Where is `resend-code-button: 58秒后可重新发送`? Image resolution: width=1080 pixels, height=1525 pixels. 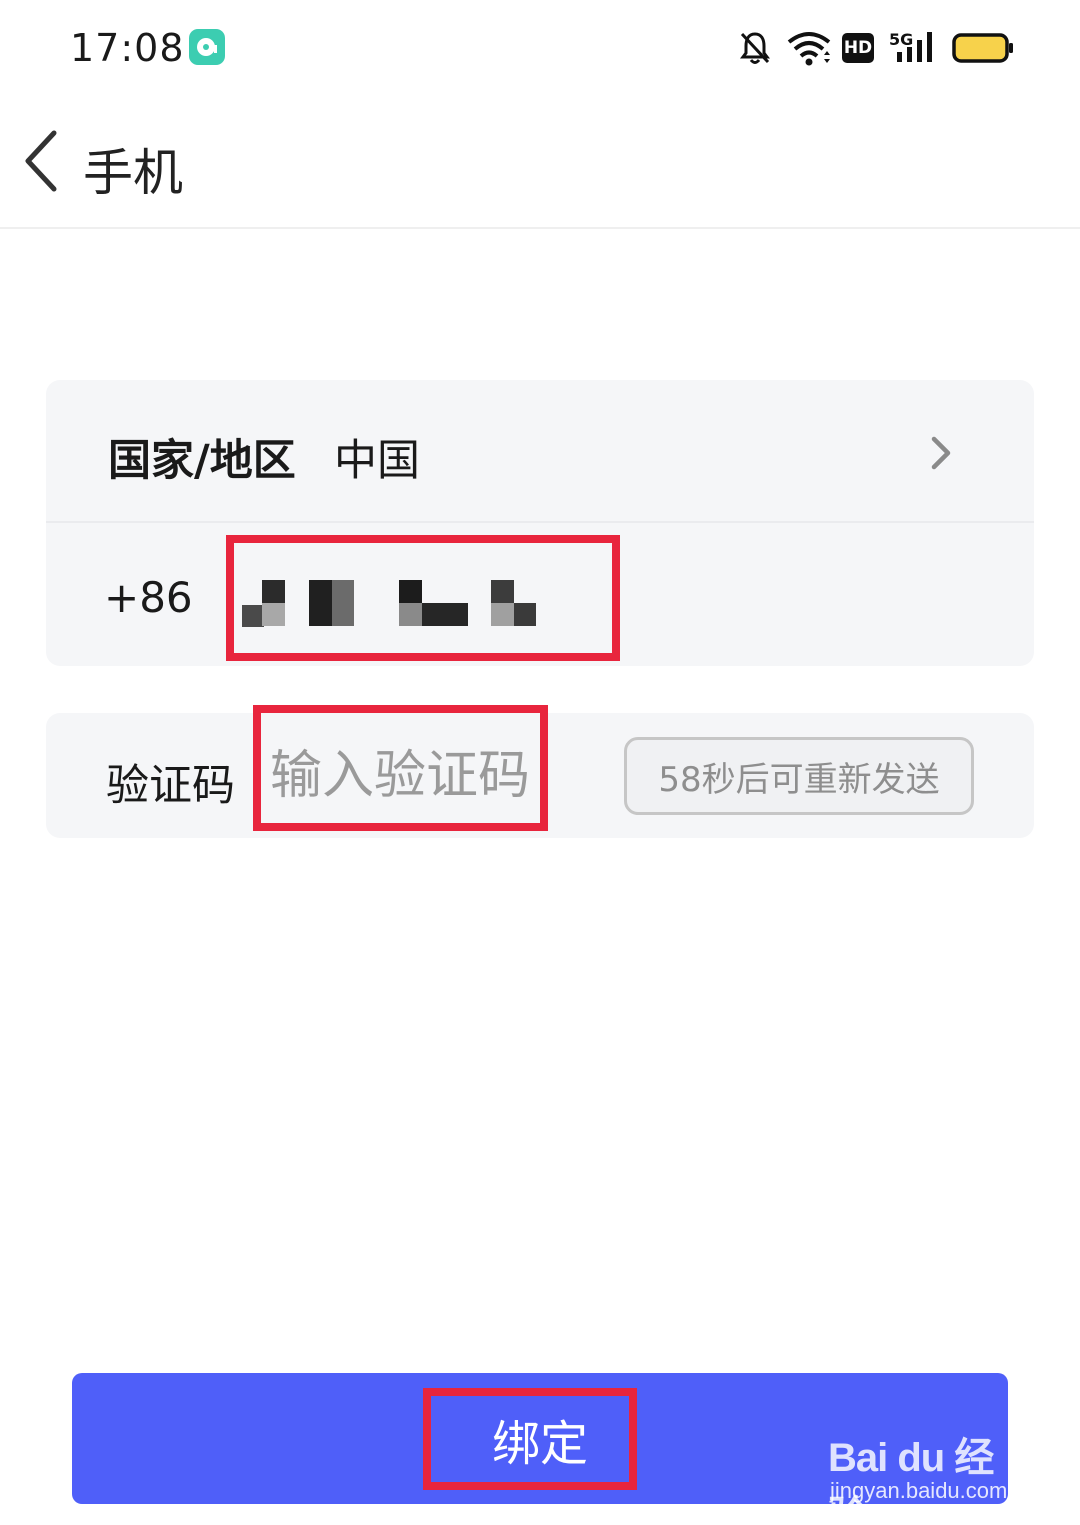
resend-code-button: 58秒后可重新发送 is located at coordinates (799, 776).